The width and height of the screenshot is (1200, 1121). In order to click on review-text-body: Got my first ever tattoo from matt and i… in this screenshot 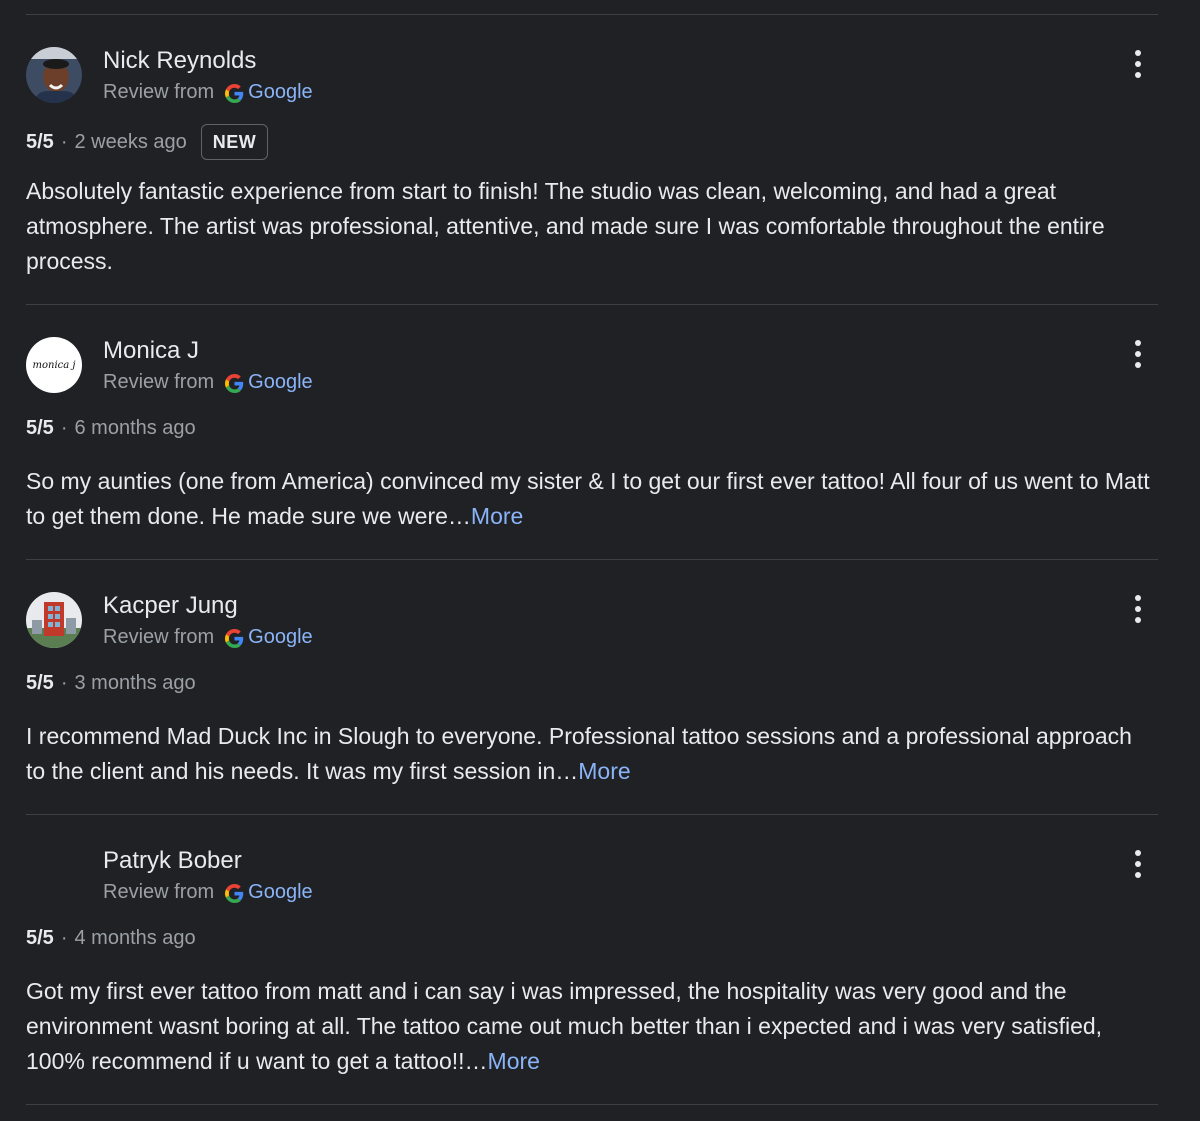, I will do `click(564, 1026)`.